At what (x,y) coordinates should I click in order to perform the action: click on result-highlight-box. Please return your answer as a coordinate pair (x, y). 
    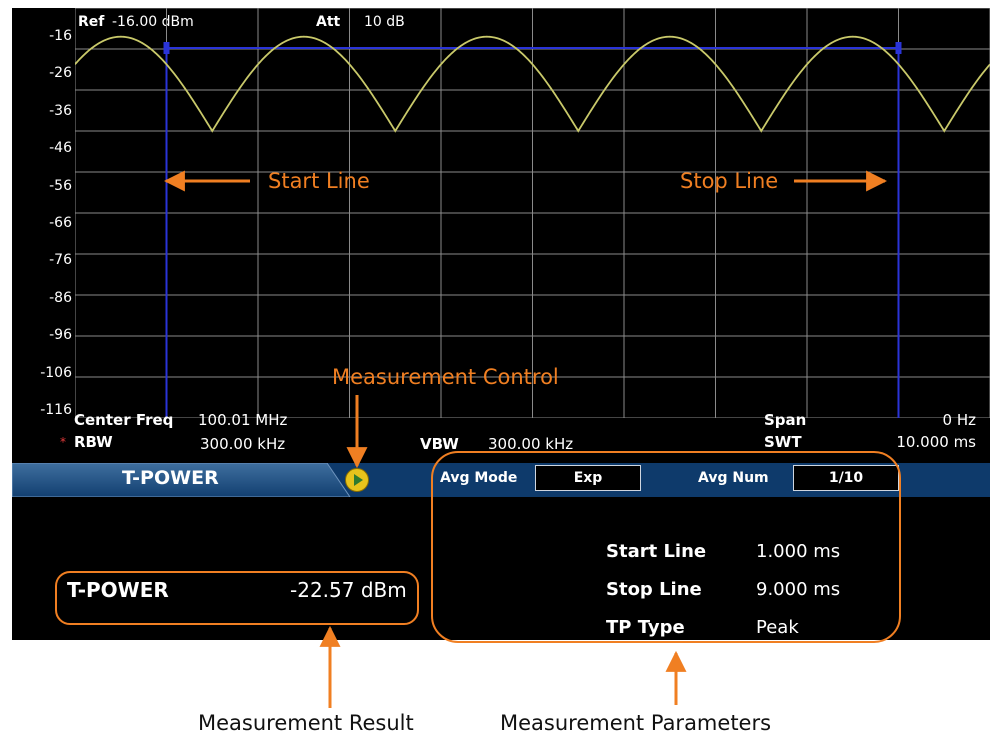
    Looking at the image, I should click on (237, 598).